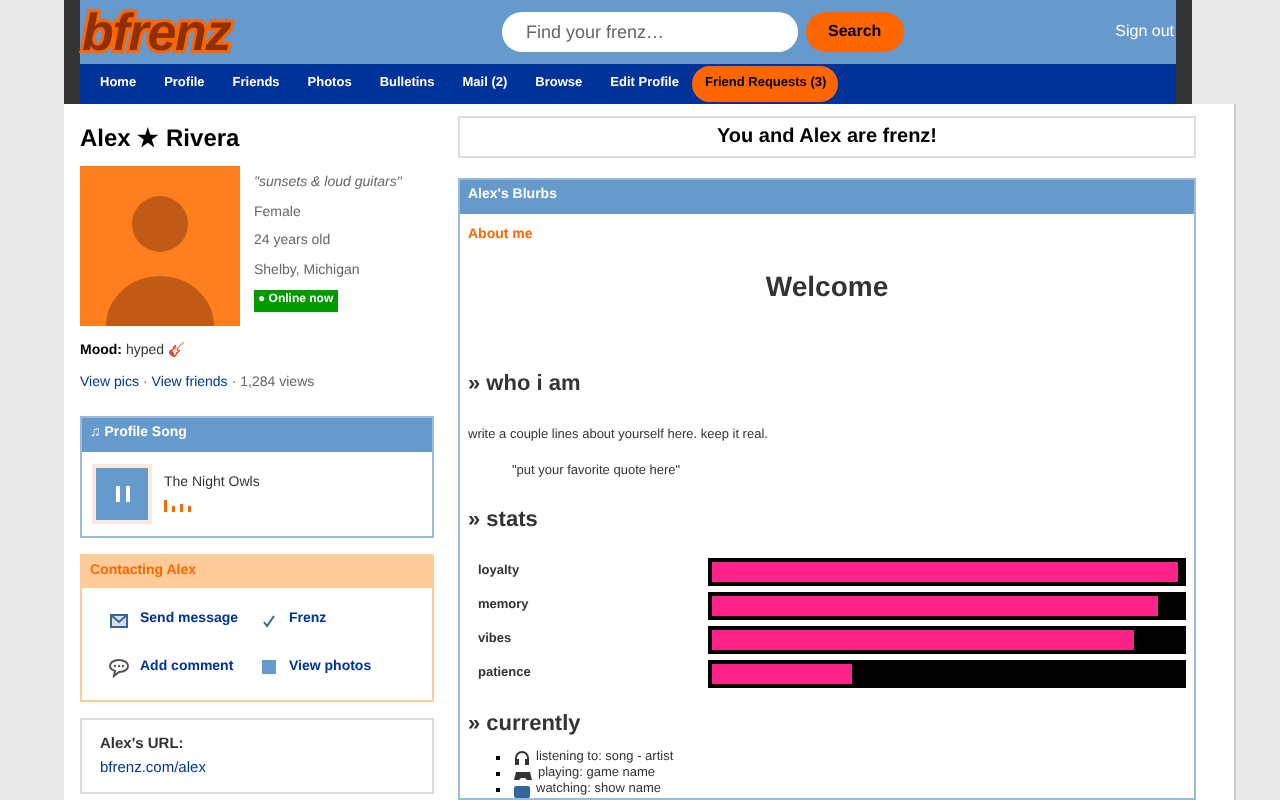 Image resolution: width=1280 pixels, height=800 pixels. What do you see at coordinates (179, 506) in the screenshot?
I see `equalizer-icon` at bounding box center [179, 506].